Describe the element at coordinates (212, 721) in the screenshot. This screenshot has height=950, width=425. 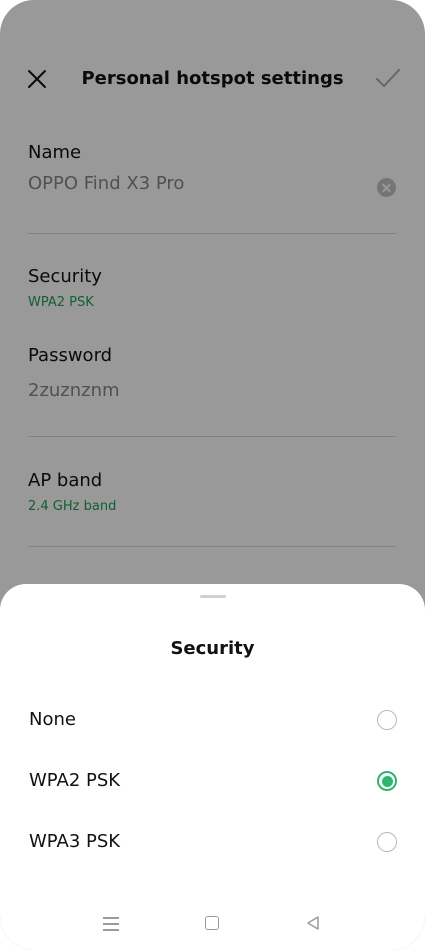
I see `option-none: None` at that location.